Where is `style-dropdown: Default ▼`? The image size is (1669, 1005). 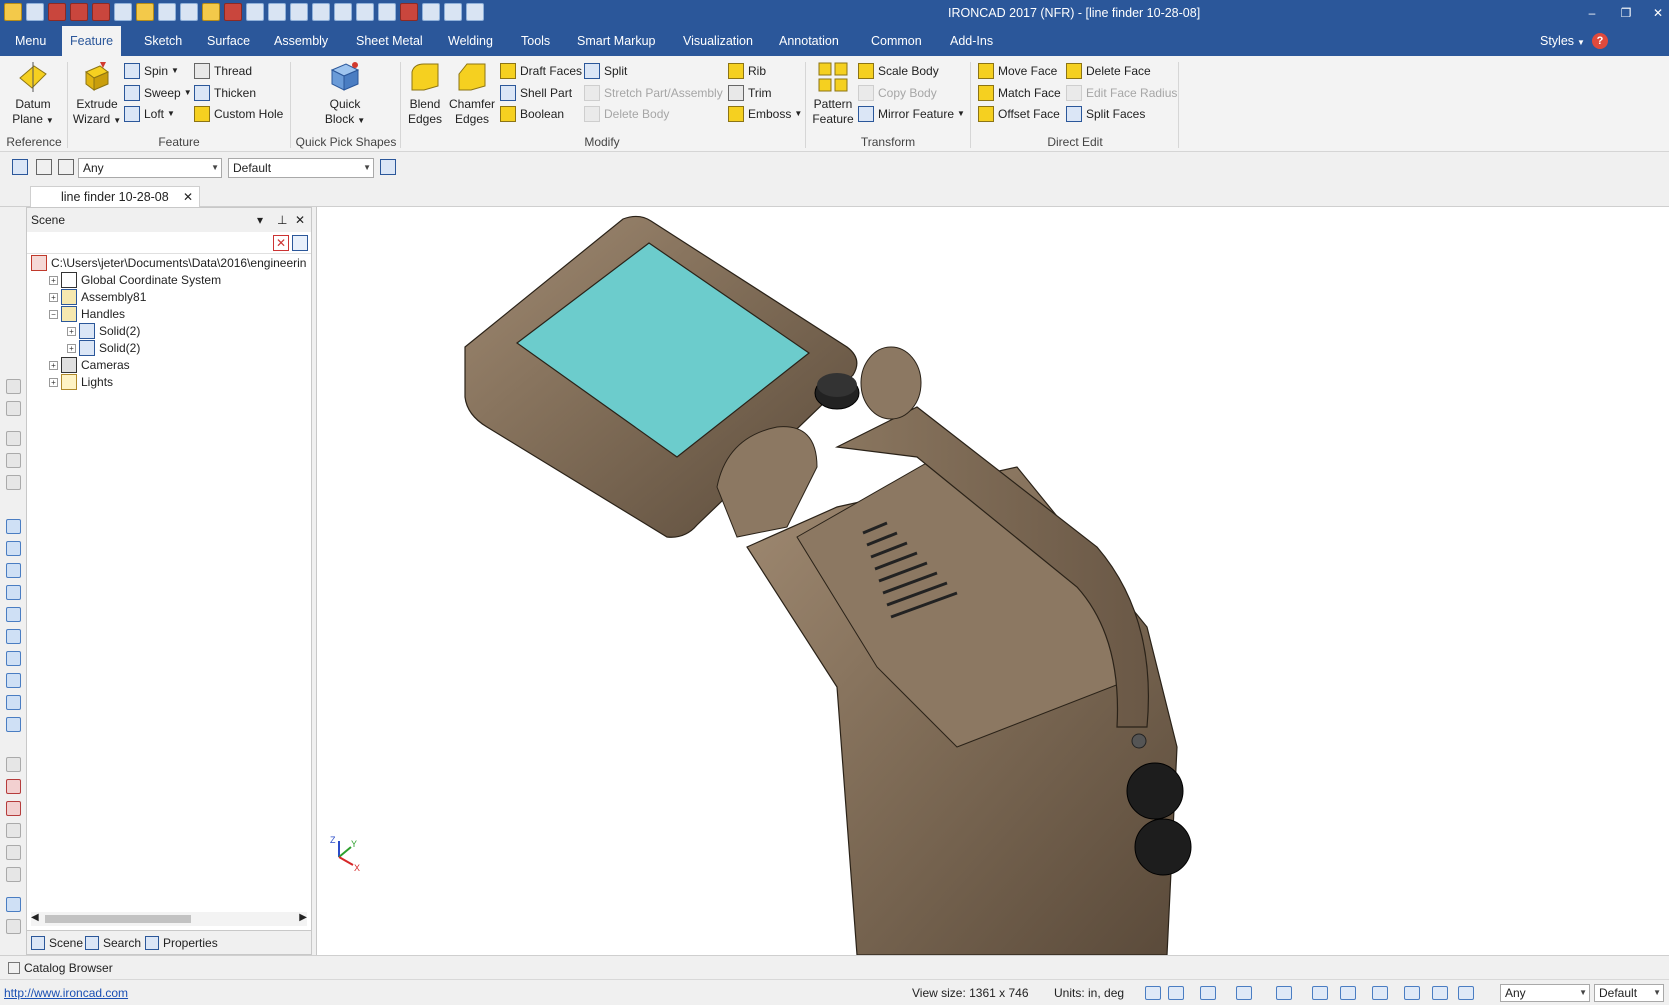
style-dropdown: Default ▼ is located at coordinates (301, 168).